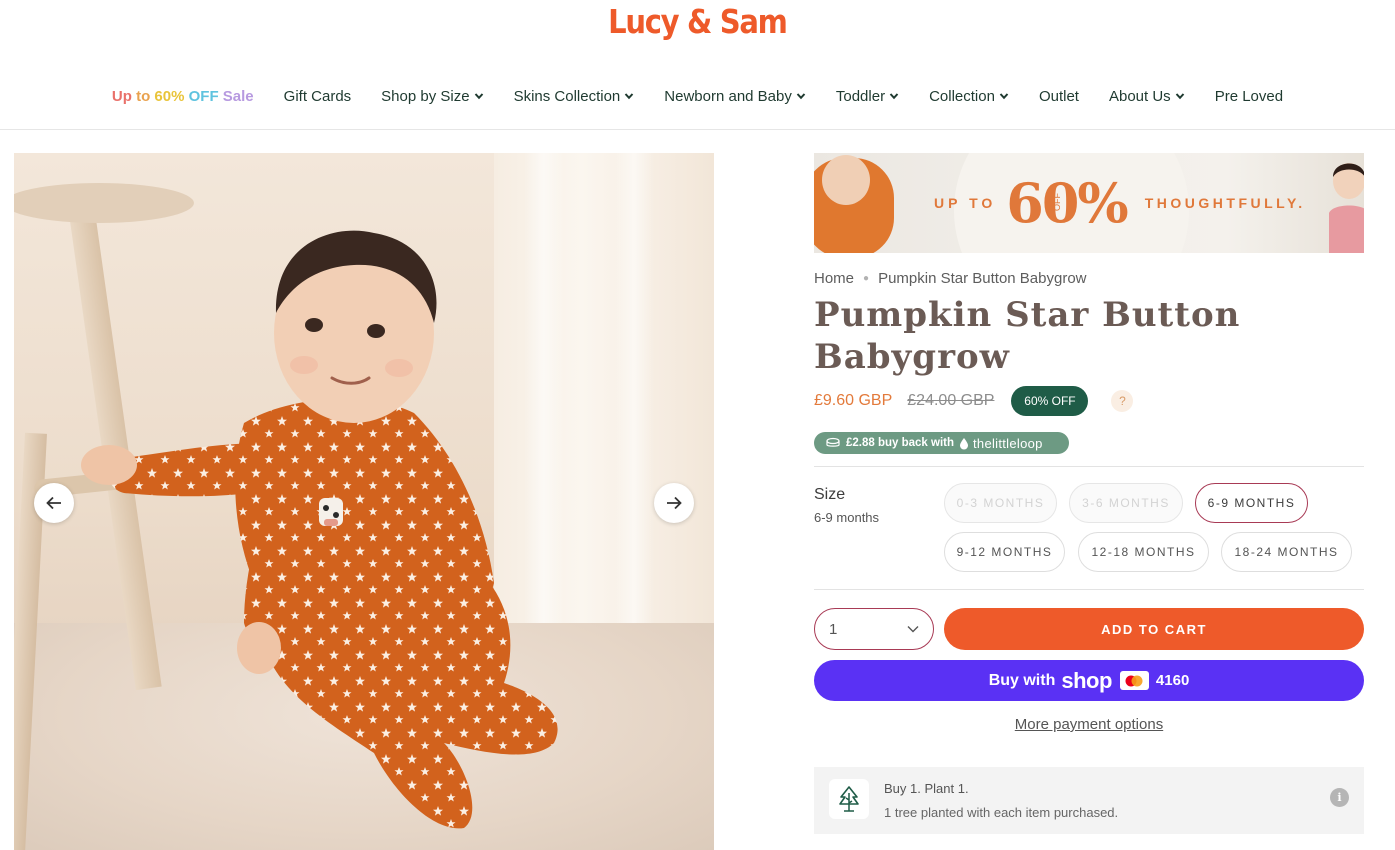 The width and height of the screenshot is (1395, 850). I want to click on logo-text: Lucy & Sam, so click(698, 21).